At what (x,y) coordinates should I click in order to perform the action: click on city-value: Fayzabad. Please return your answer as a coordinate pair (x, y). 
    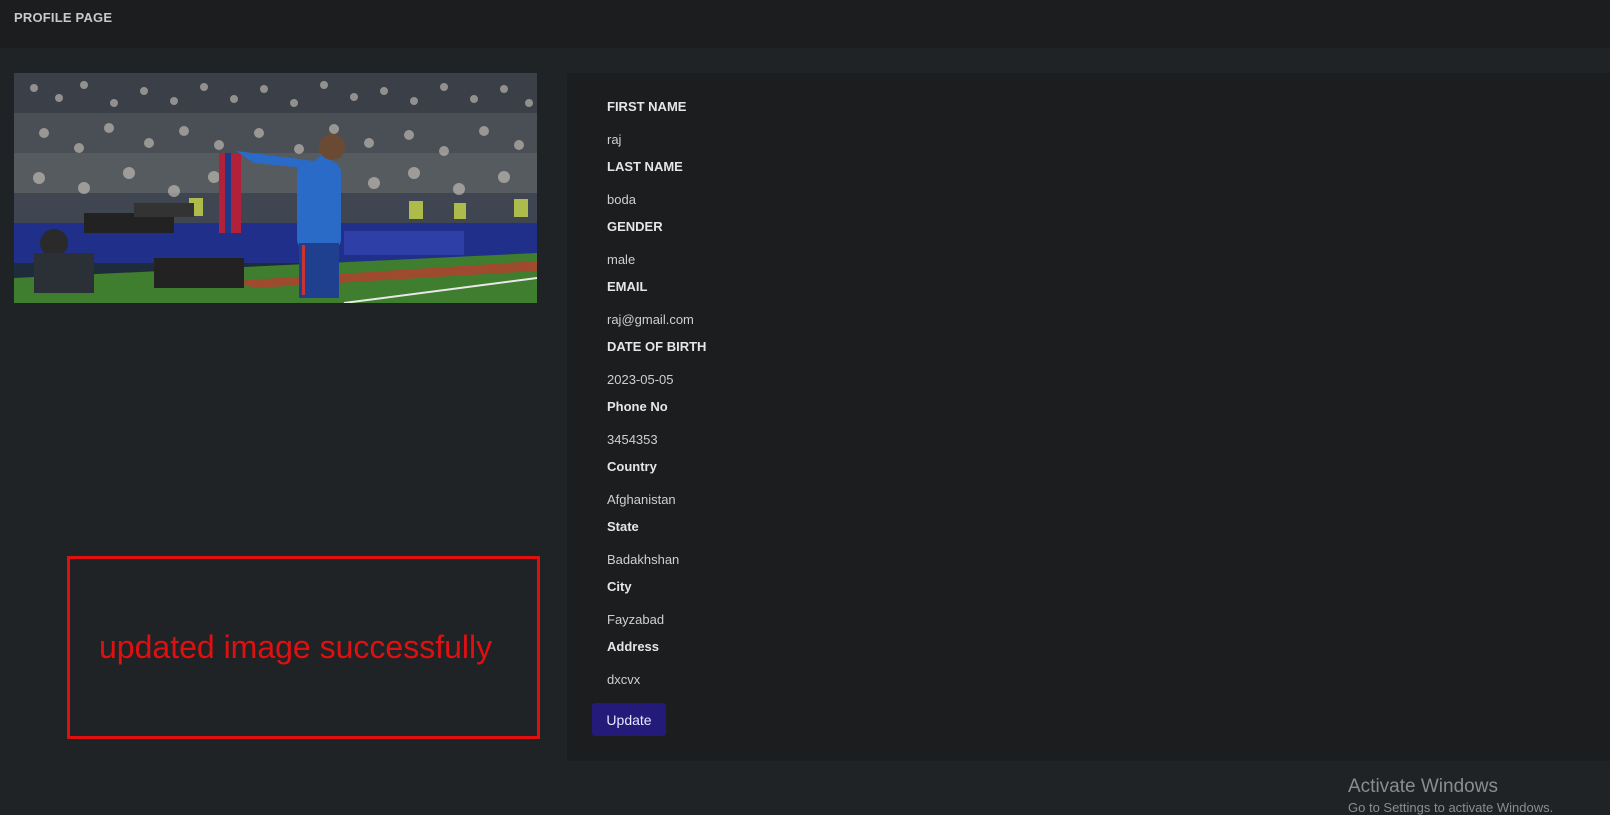
    Looking at the image, I should click on (636, 619).